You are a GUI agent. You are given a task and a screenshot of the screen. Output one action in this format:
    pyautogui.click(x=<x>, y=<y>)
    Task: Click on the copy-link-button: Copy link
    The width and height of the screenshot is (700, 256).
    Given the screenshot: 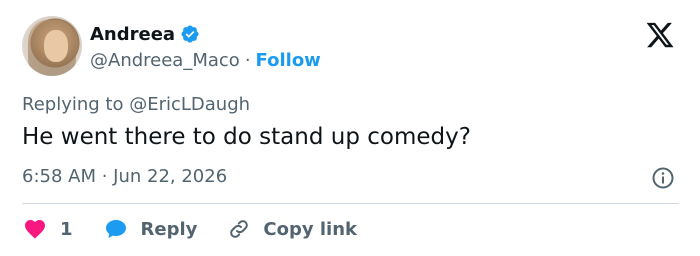 What is the action you would take?
    pyautogui.click(x=292, y=229)
    